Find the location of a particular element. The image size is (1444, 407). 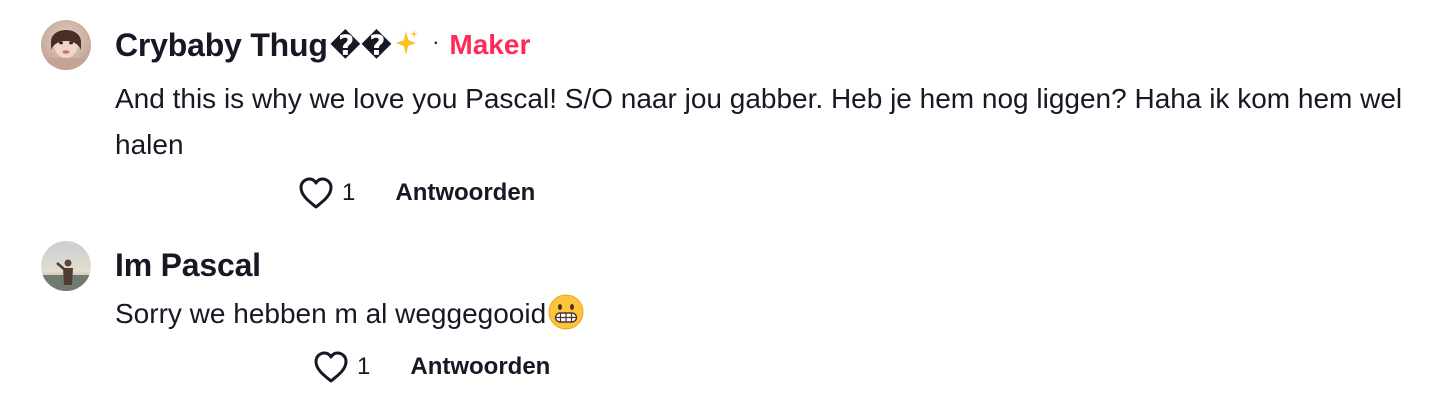

avatar-photo-crybaby-thug is located at coordinates (66, 45).